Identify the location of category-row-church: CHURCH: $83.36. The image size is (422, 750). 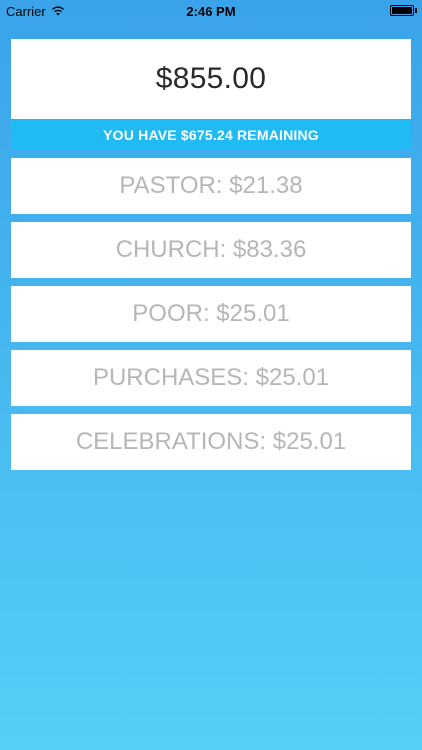
(211, 250).